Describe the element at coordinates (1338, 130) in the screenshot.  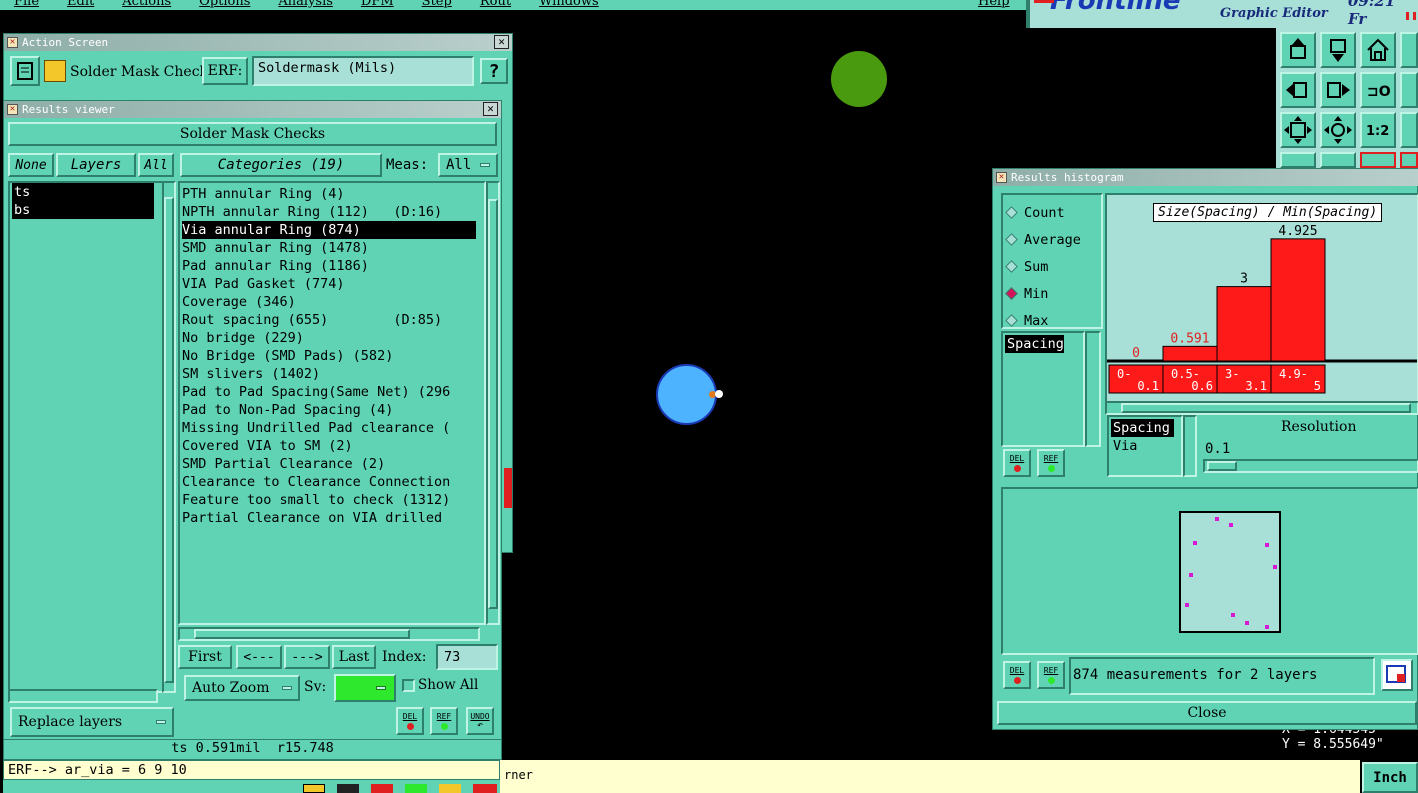
I see `tool-zoom-in-icon` at that location.